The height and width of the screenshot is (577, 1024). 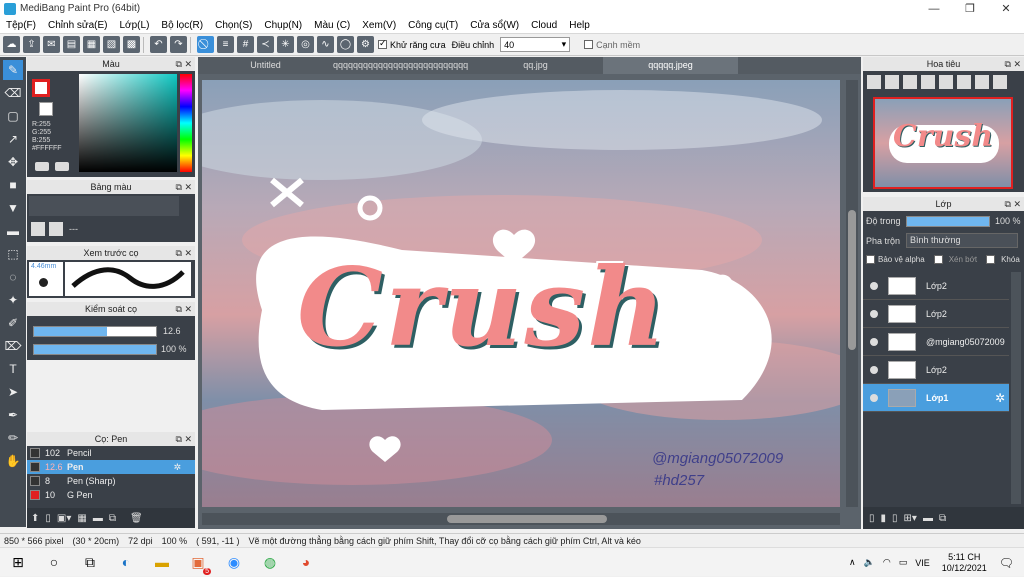 What do you see at coordinates (98, 518) in the screenshot?
I see `folder-icon: ▬` at bounding box center [98, 518].